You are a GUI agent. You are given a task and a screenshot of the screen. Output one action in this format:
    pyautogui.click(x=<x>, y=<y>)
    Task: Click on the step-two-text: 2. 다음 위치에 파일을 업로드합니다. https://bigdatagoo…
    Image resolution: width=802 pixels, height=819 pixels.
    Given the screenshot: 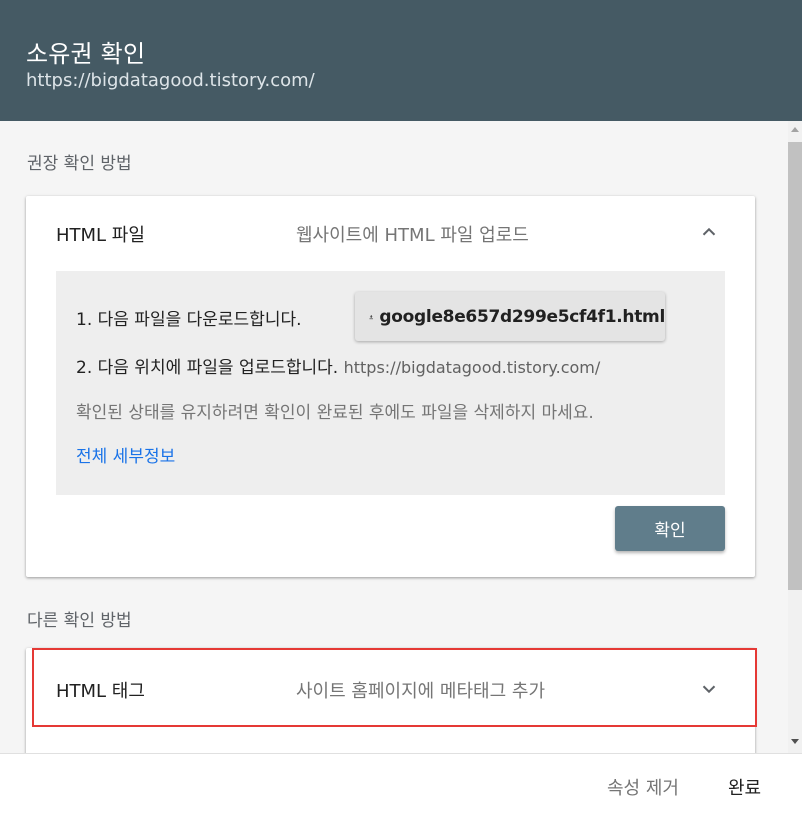 What is the action you would take?
    pyautogui.click(x=338, y=365)
    